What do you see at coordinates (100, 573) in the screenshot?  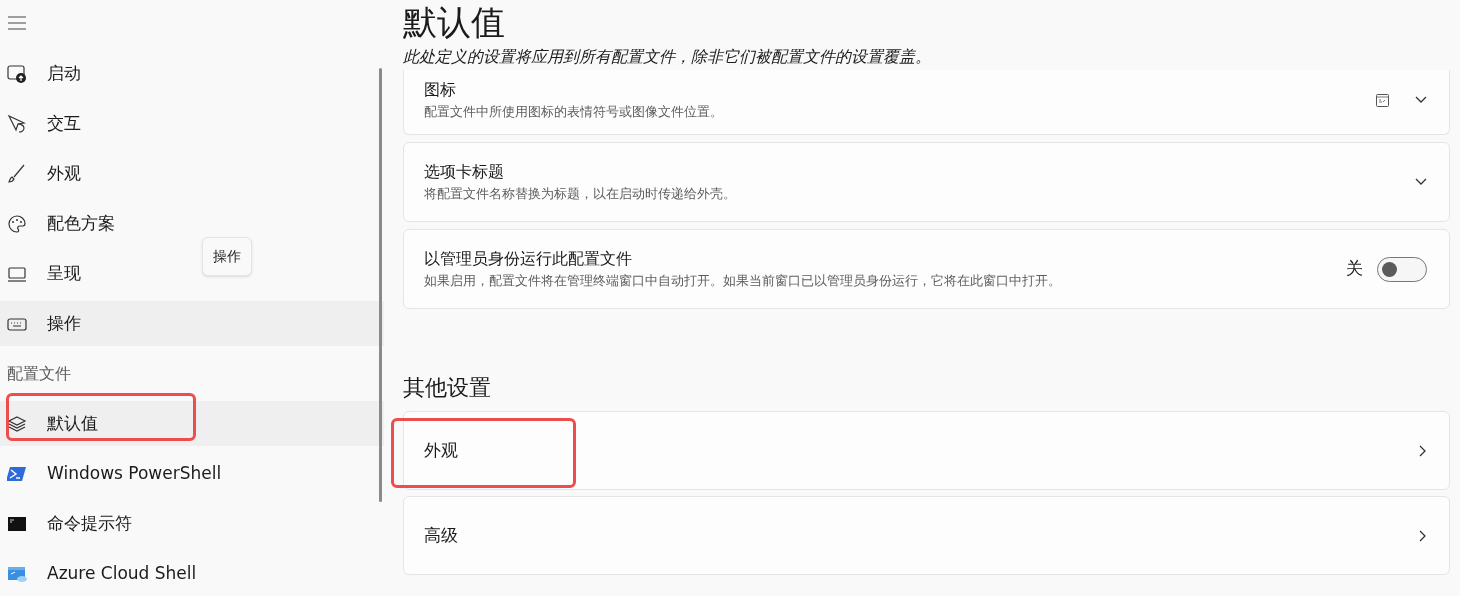 I see `nav-item: Azure Cloud Shell` at bounding box center [100, 573].